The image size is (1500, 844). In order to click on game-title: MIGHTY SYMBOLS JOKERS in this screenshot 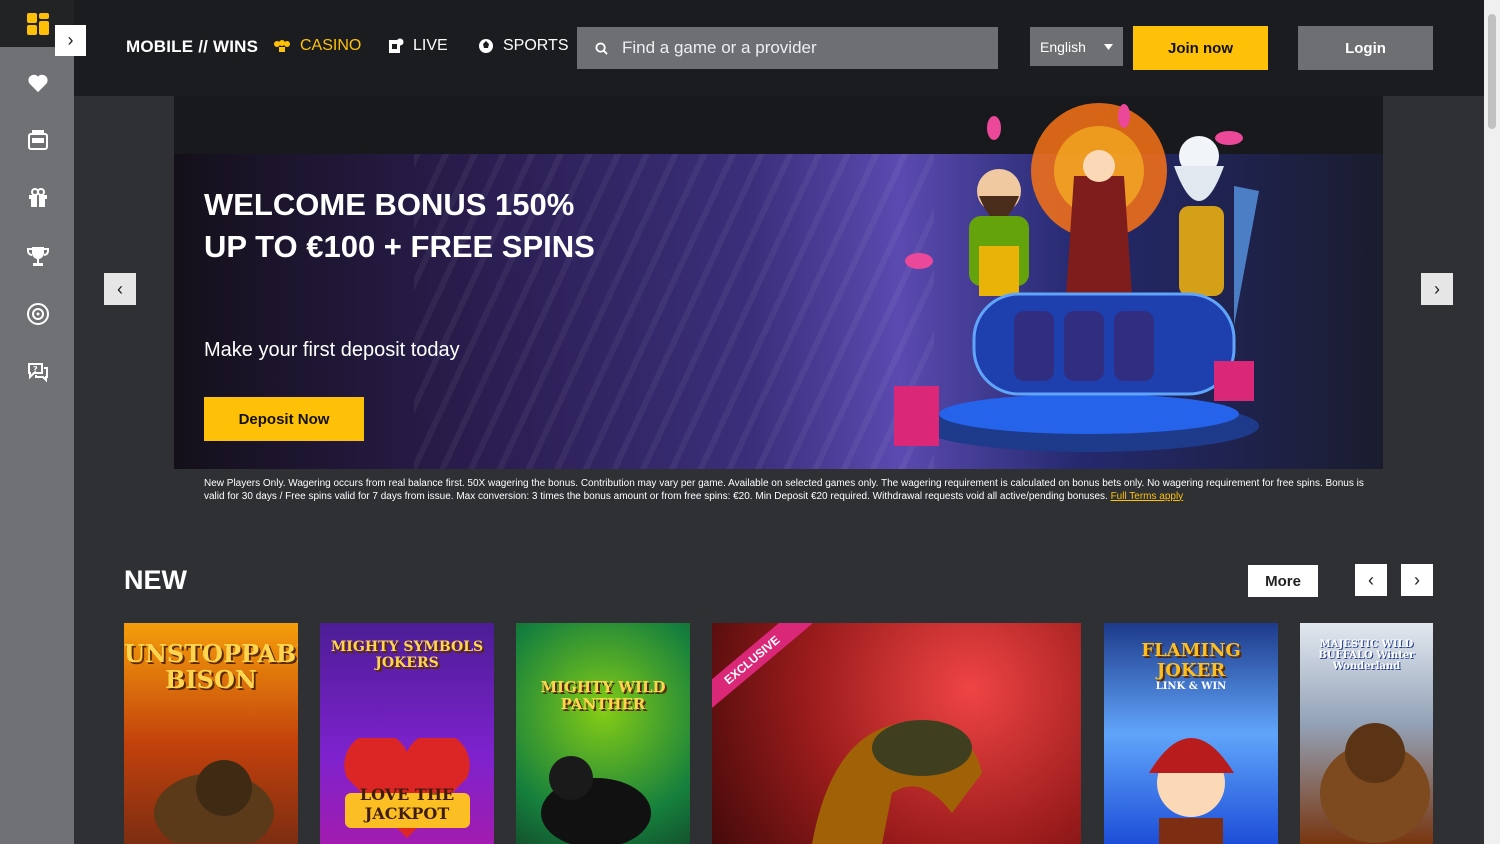, I will do `click(407, 655)`.